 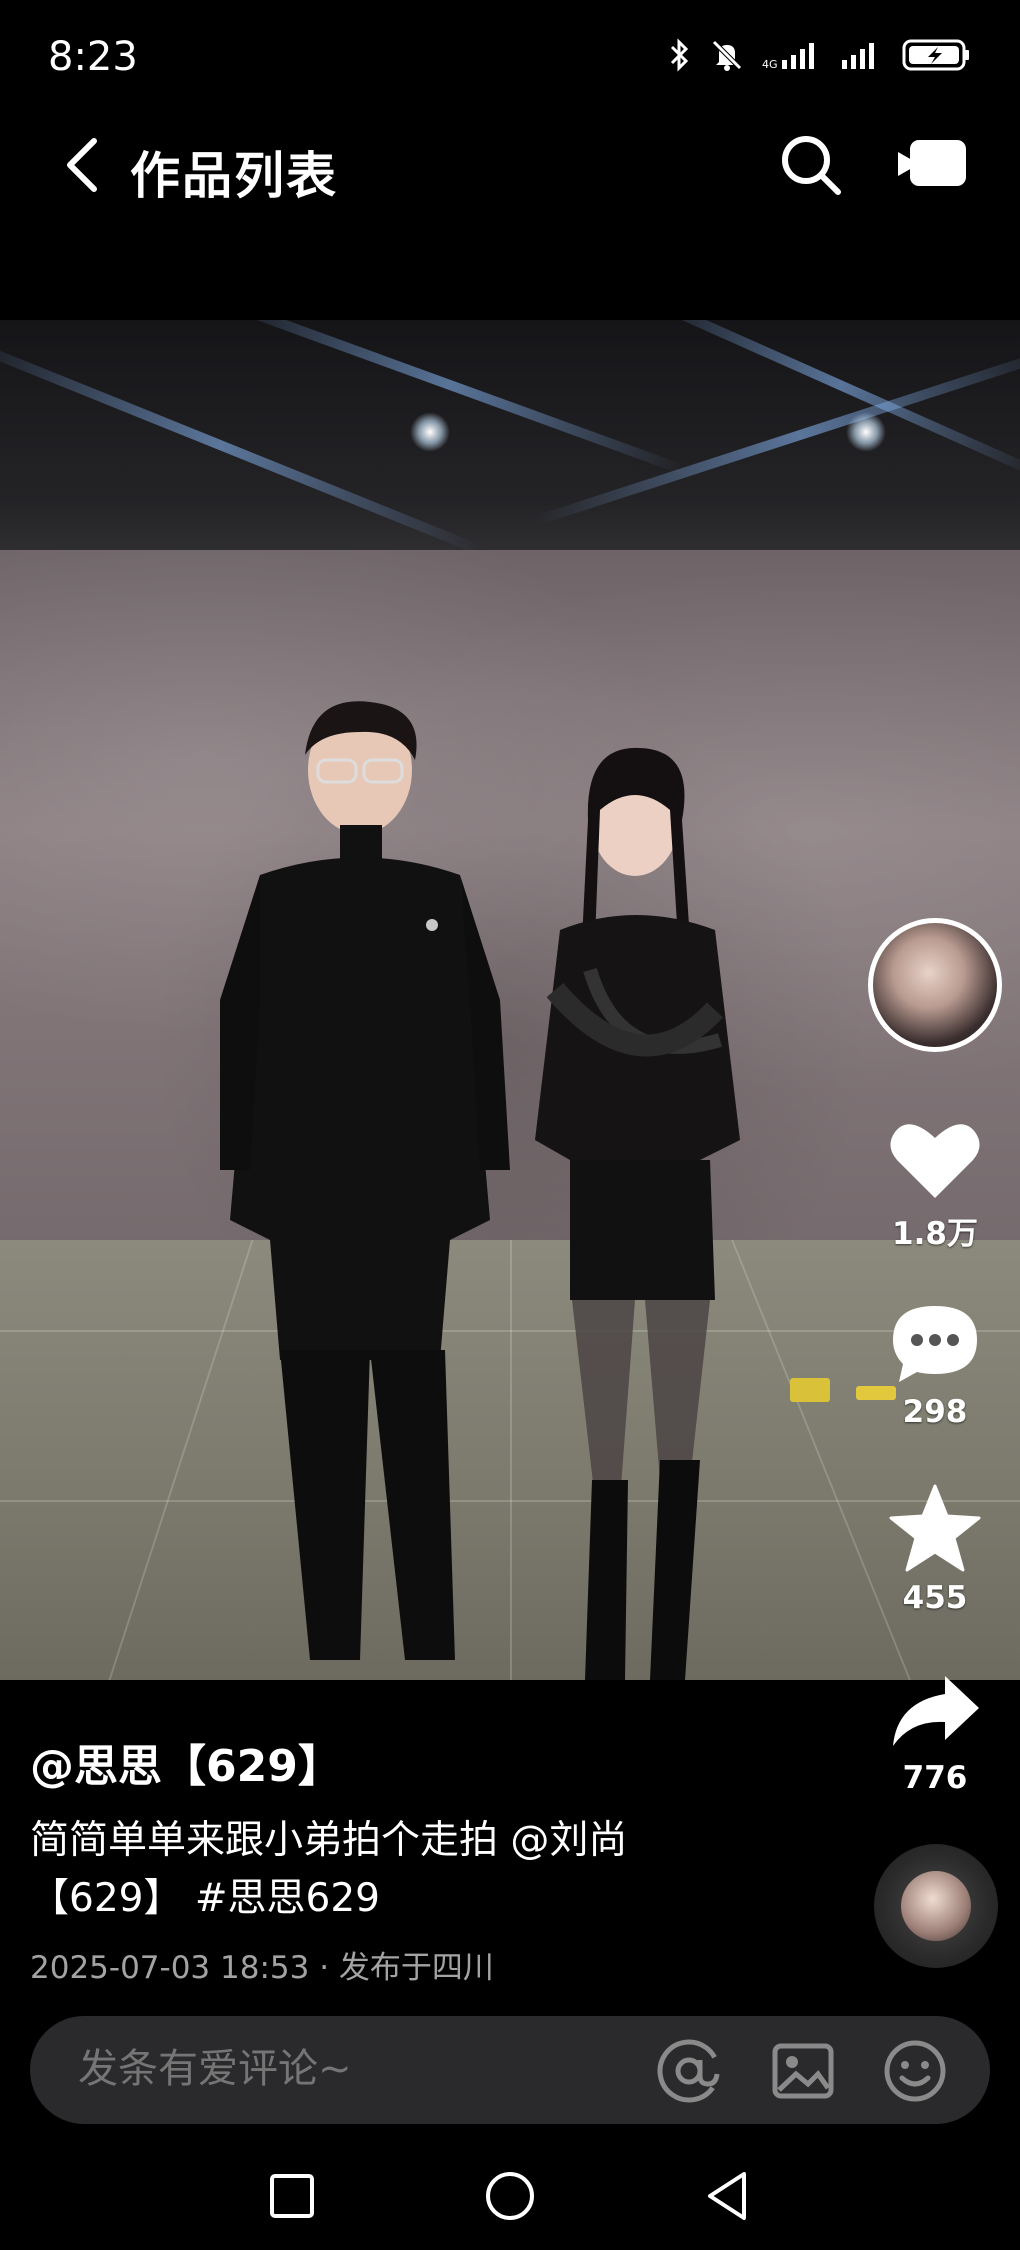 What do you see at coordinates (820, 55) in the screenshot?
I see `status-icons: 4G` at bounding box center [820, 55].